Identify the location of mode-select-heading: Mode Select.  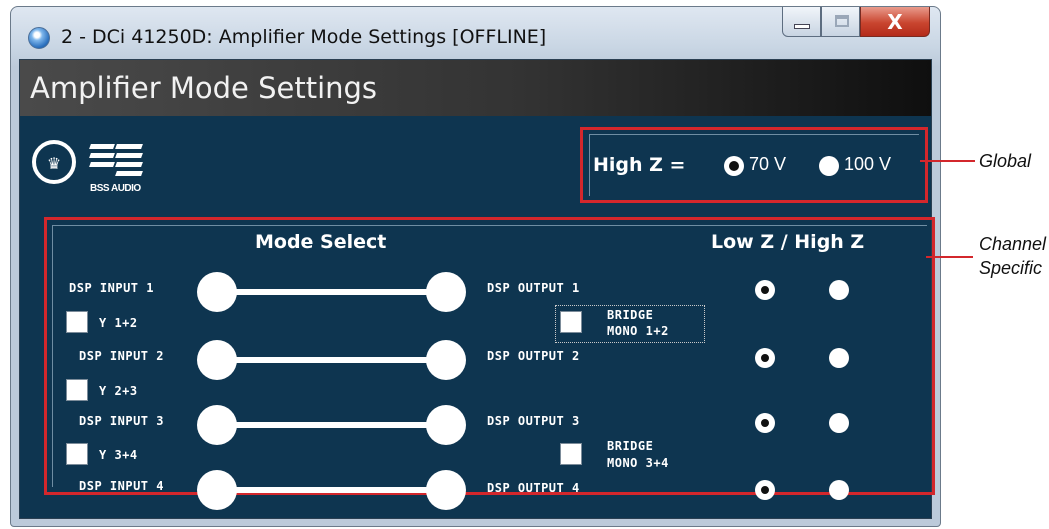
(321, 242).